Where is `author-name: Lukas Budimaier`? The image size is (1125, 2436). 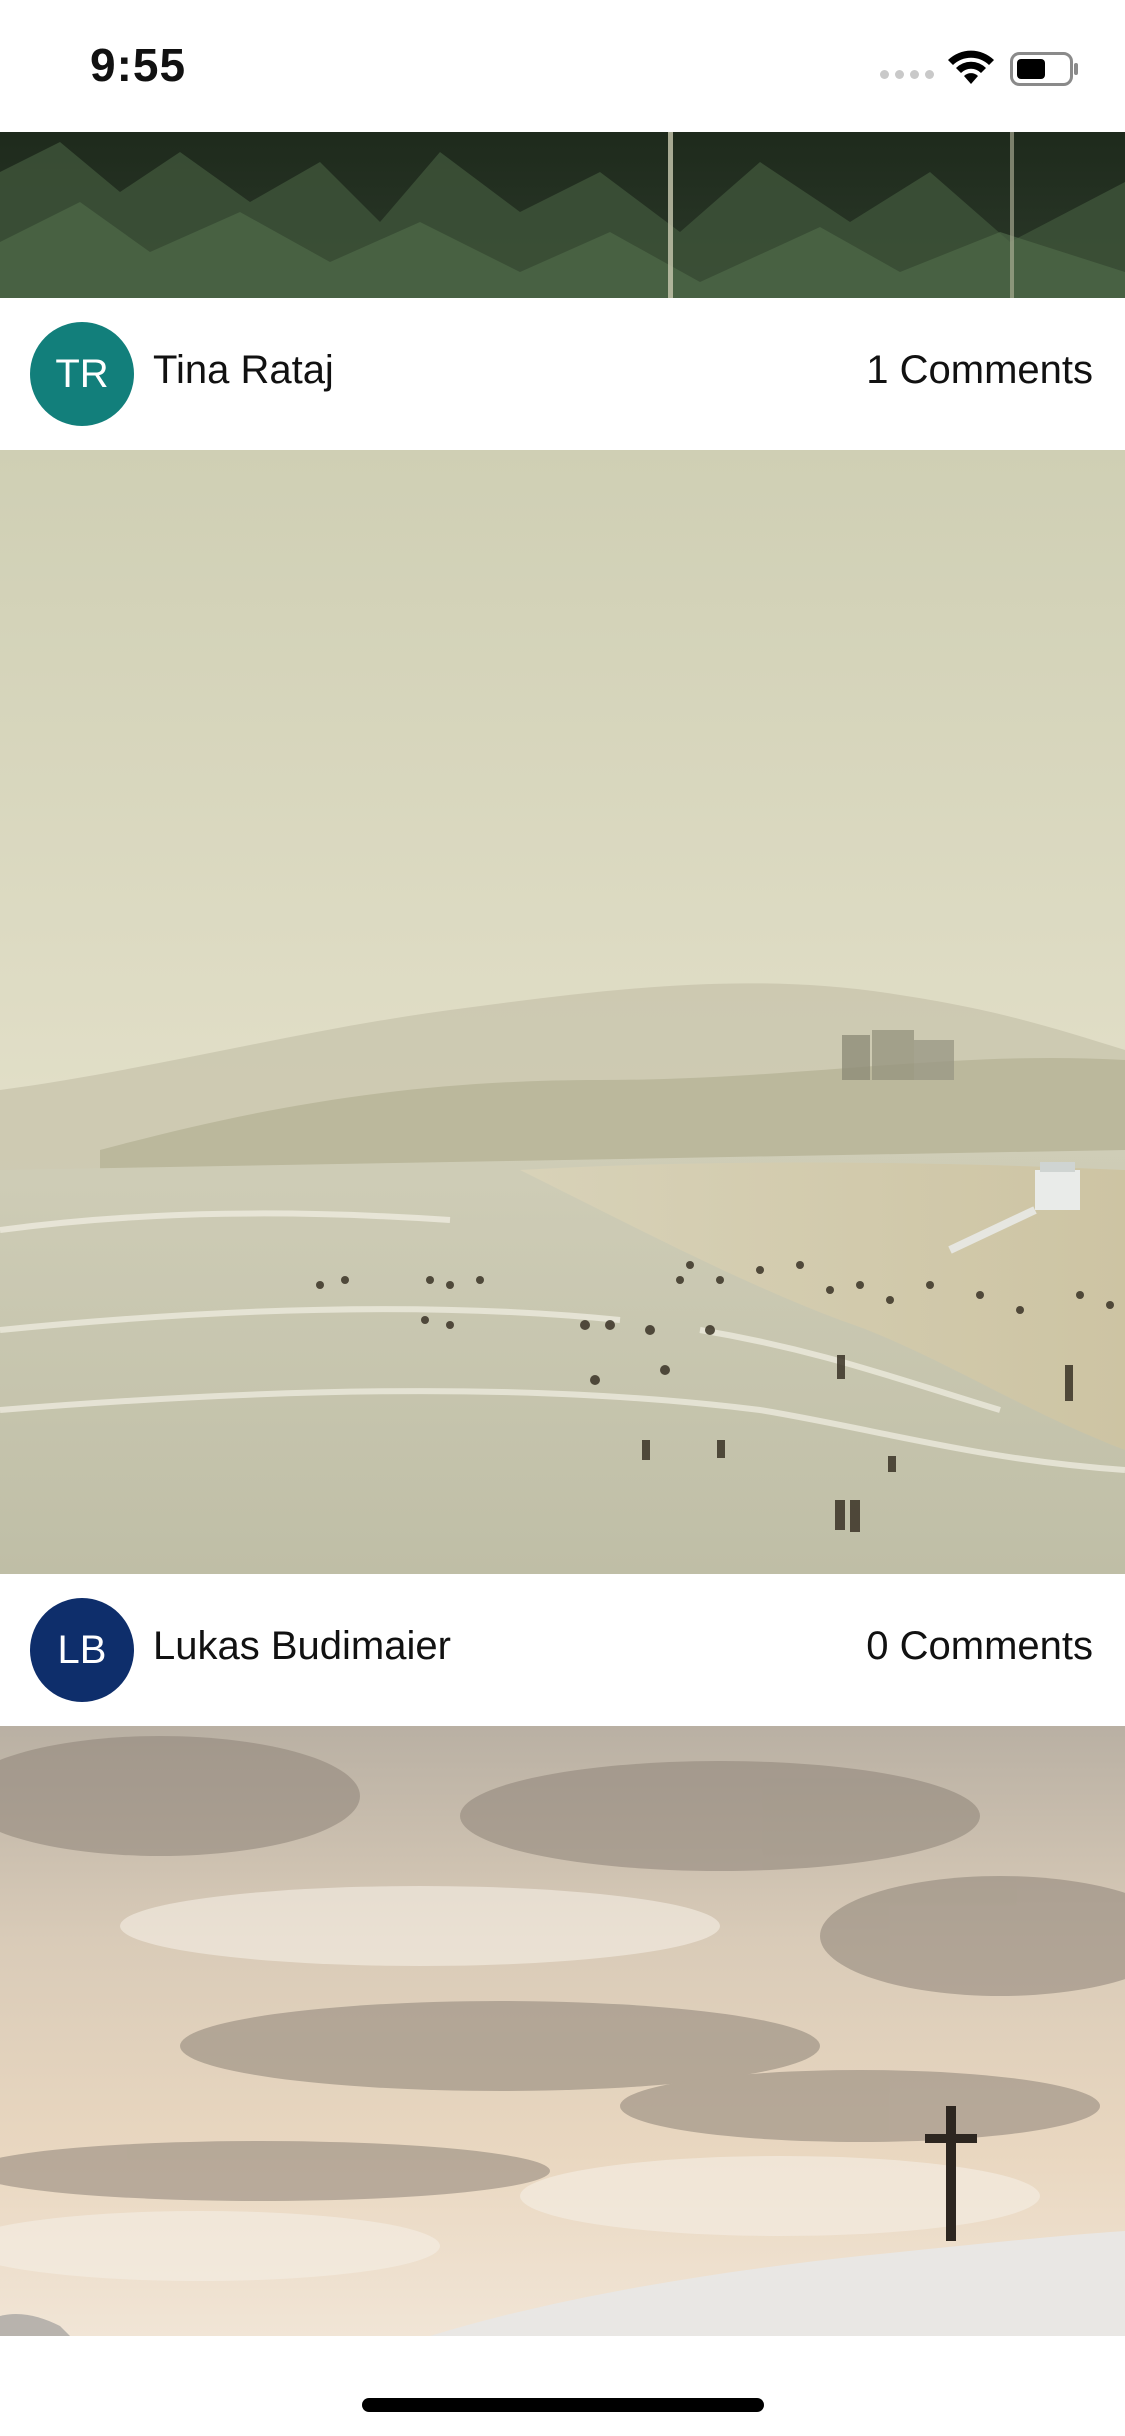 author-name: Lukas Budimaier is located at coordinates (302, 1646).